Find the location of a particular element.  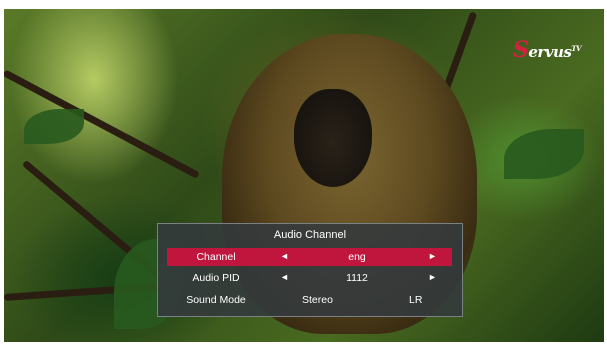

logo-suffix: TV is located at coordinates (576, 48).